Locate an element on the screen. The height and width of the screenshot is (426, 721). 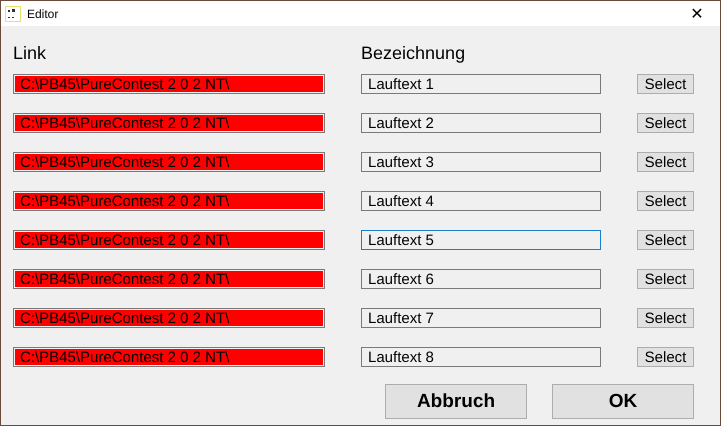
name-field: Lauftext 5 is located at coordinates (481, 240).